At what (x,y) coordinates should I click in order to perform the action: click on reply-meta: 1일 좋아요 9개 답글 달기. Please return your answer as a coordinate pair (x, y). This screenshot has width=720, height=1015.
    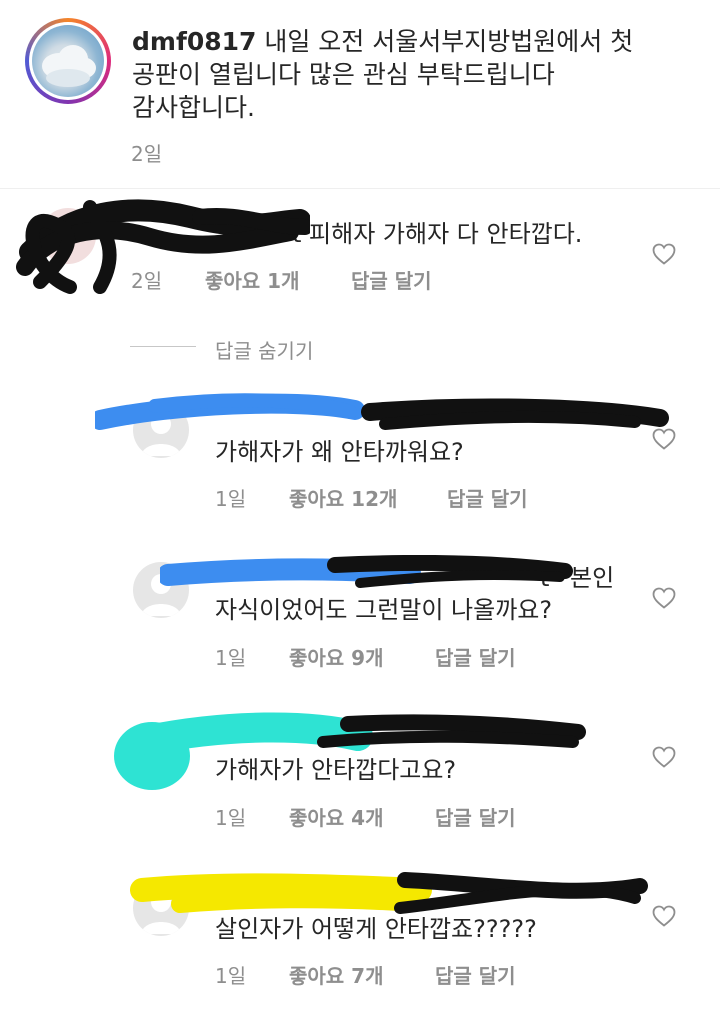
    Looking at the image, I should click on (395, 656).